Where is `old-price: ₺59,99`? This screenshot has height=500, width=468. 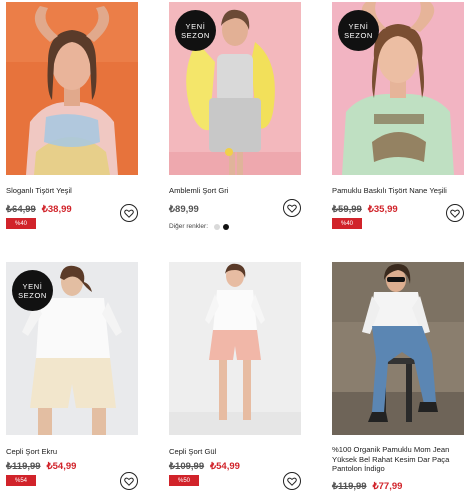 old-price: ₺59,99 is located at coordinates (347, 209).